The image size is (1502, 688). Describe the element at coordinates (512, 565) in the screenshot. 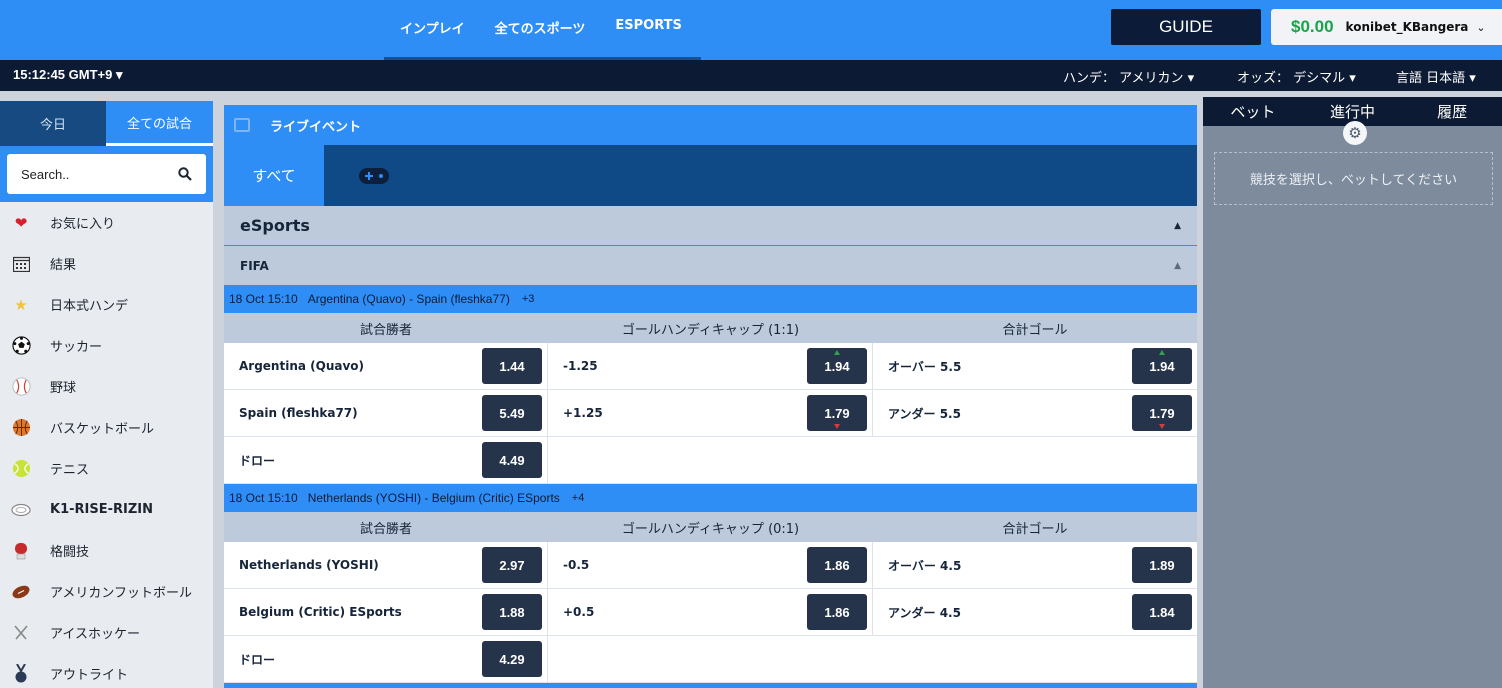

I see `odds-button: 2.97` at that location.